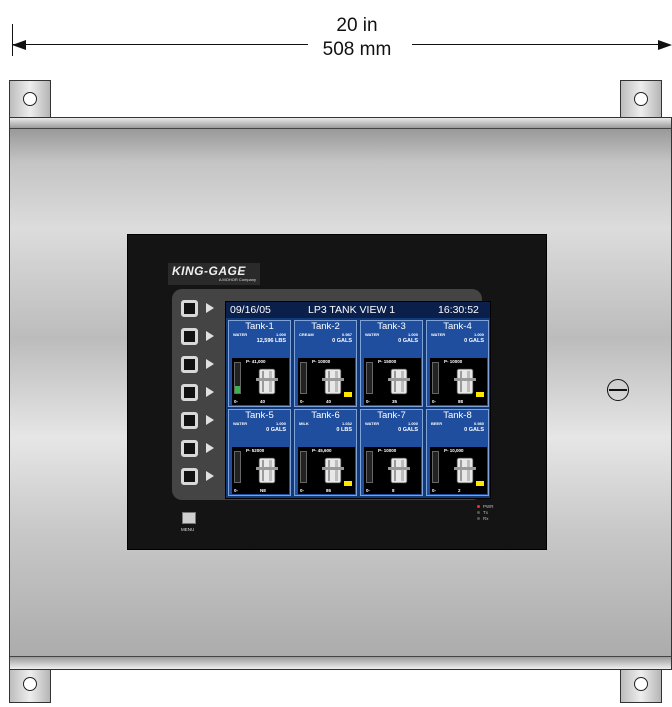 This screenshot has width=672, height=707. What do you see at coordinates (209, 271) in the screenshot?
I see `brand-name: KING-GAGE` at bounding box center [209, 271].